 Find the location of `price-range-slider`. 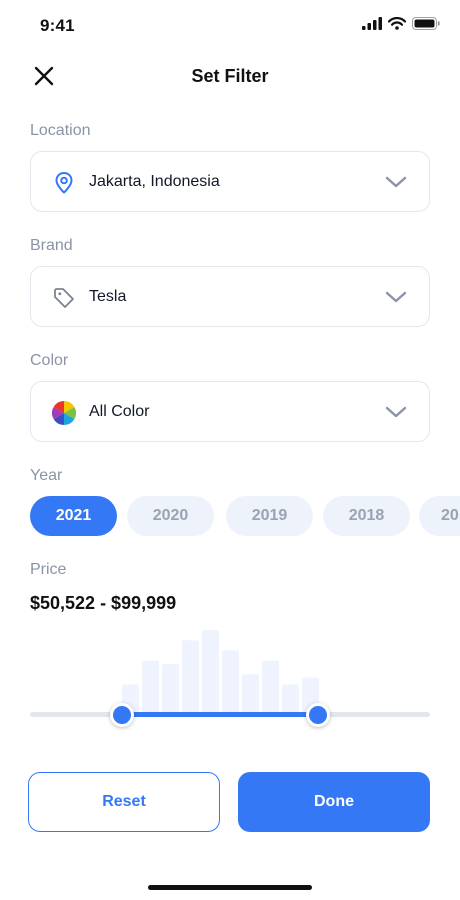

price-range-slider is located at coordinates (230, 715).